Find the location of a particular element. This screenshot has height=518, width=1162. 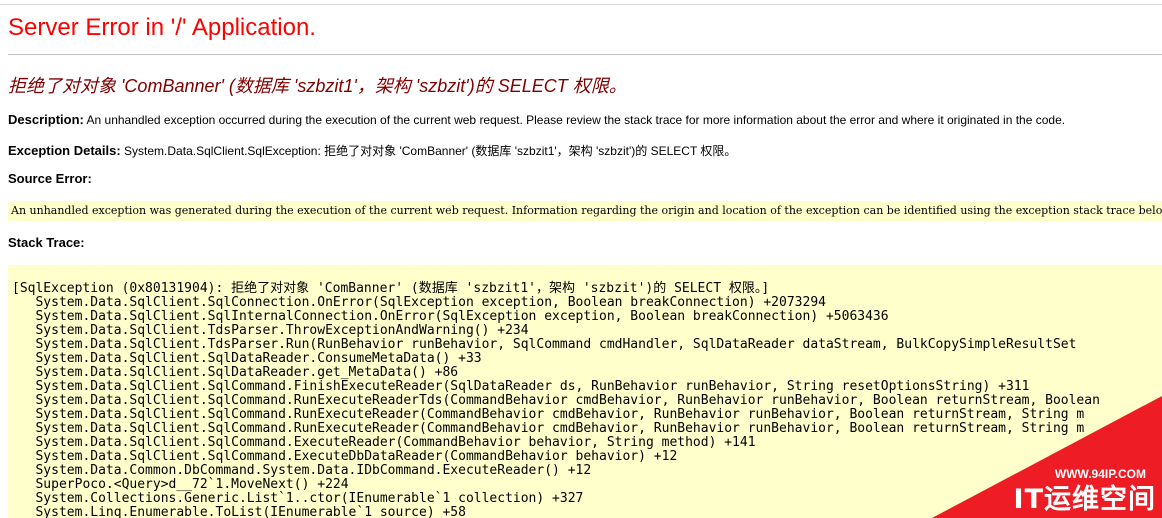

top-divider is located at coordinates (581, 4).